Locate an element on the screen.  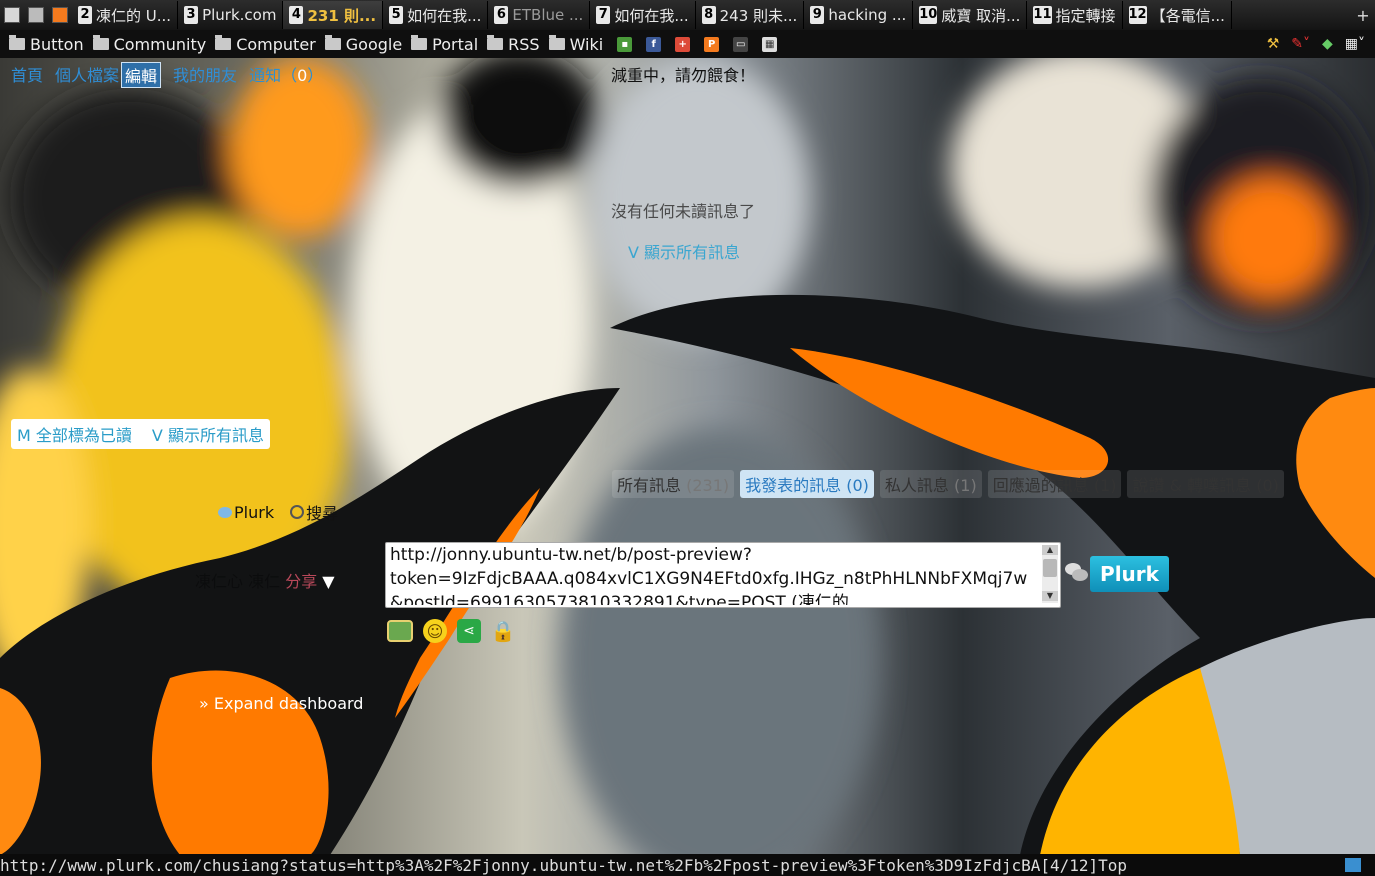
bookmark-folder-button: Button is located at coordinates (46, 44).